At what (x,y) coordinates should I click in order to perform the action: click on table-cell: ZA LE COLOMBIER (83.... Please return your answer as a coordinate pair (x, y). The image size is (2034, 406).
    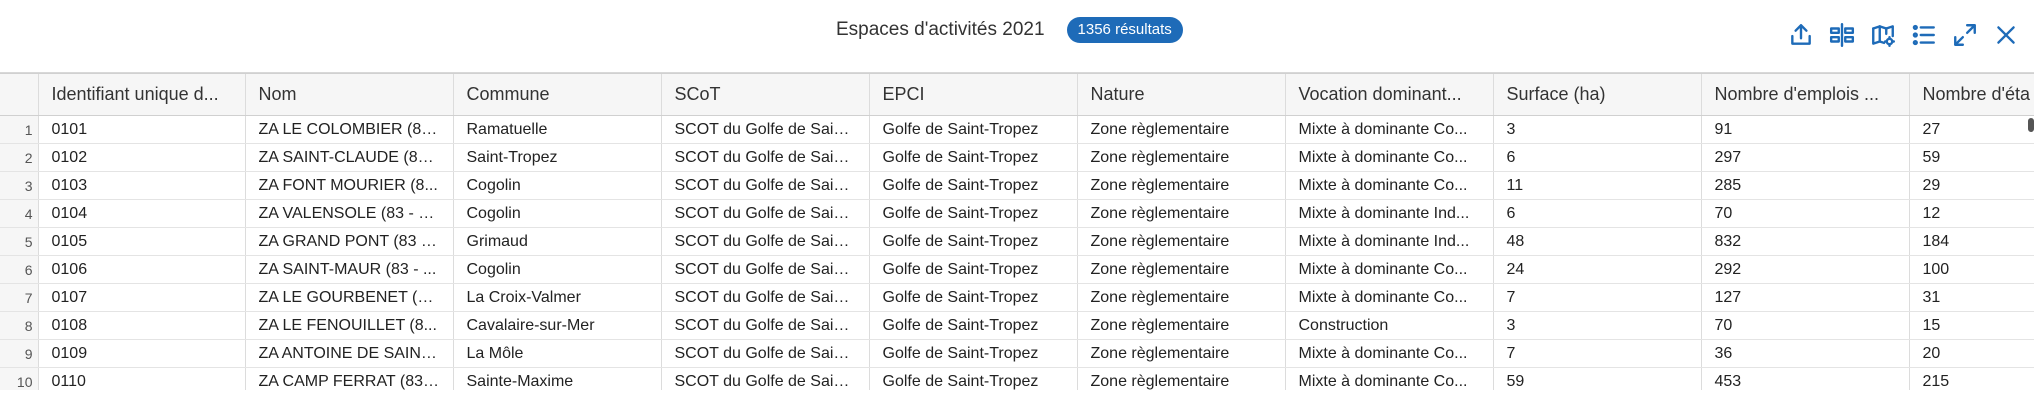
    Looking at the image, I should click on (349, 129).